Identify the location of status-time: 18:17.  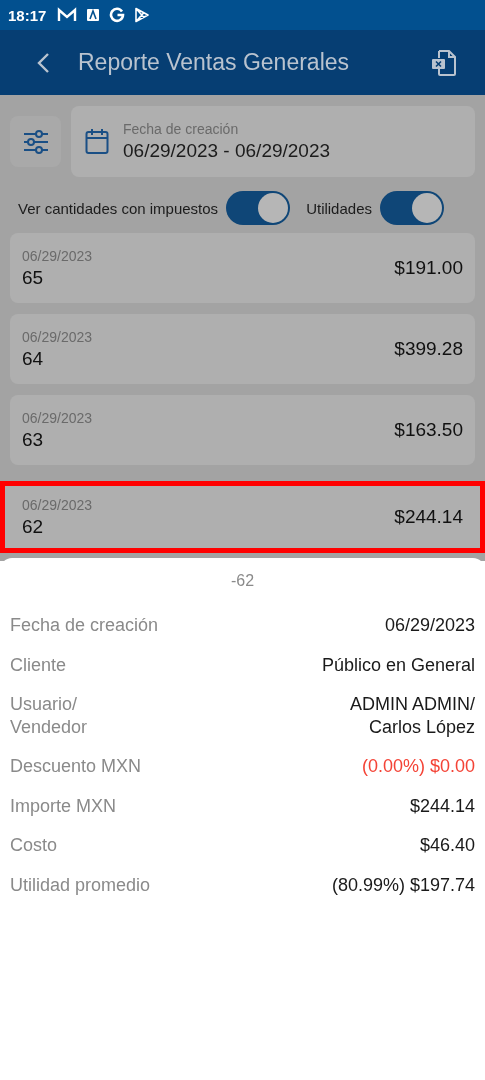
(27, 15).